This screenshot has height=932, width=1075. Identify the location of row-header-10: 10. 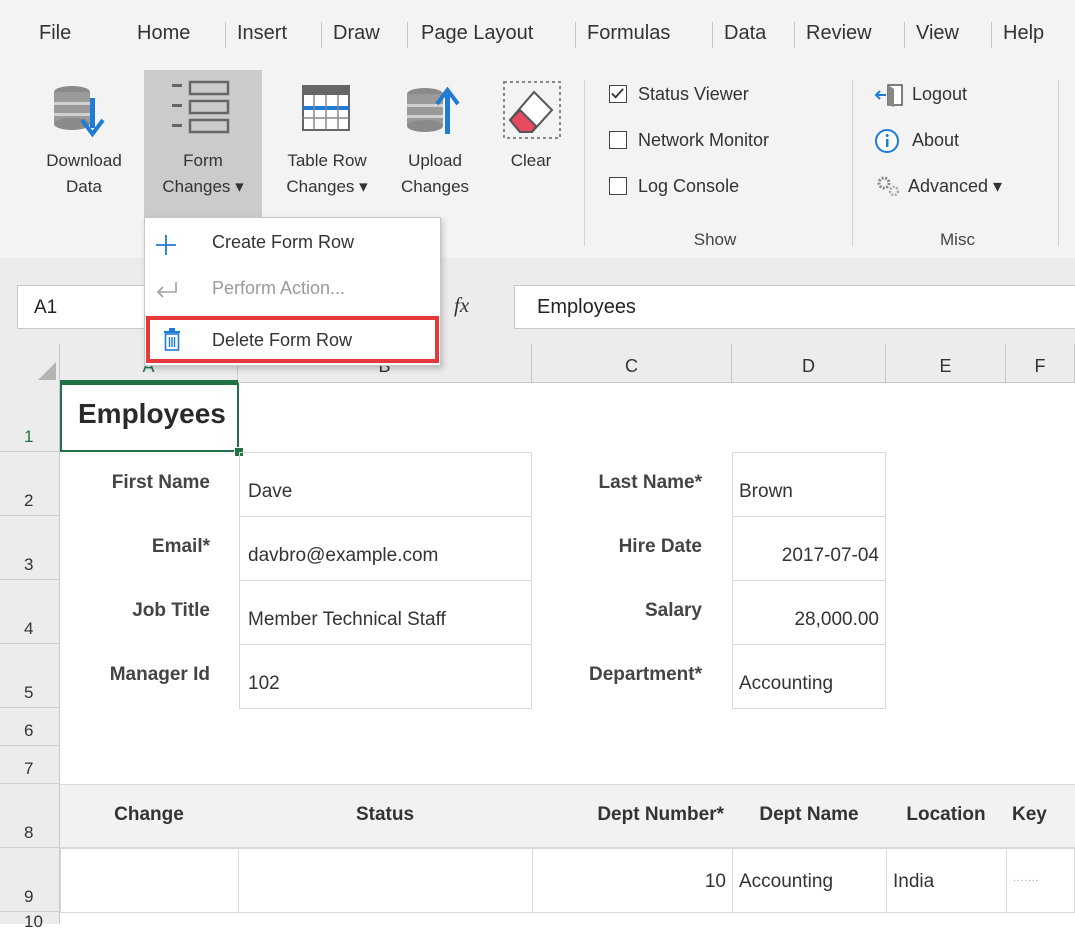
(30, 921).